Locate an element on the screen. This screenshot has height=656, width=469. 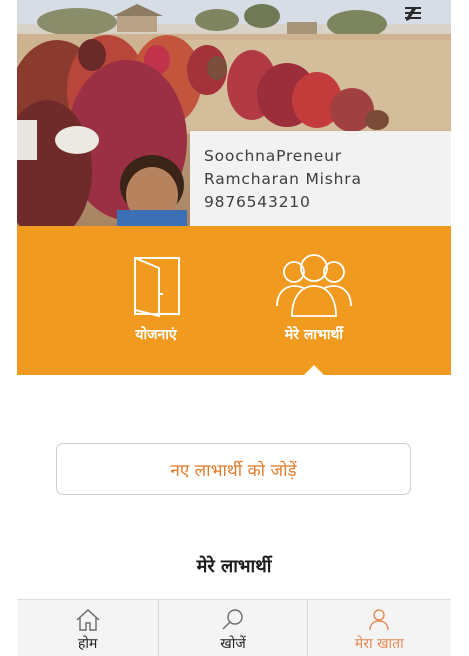
profile-role: SoochnaPreneur is located at coordinates (273, 156).